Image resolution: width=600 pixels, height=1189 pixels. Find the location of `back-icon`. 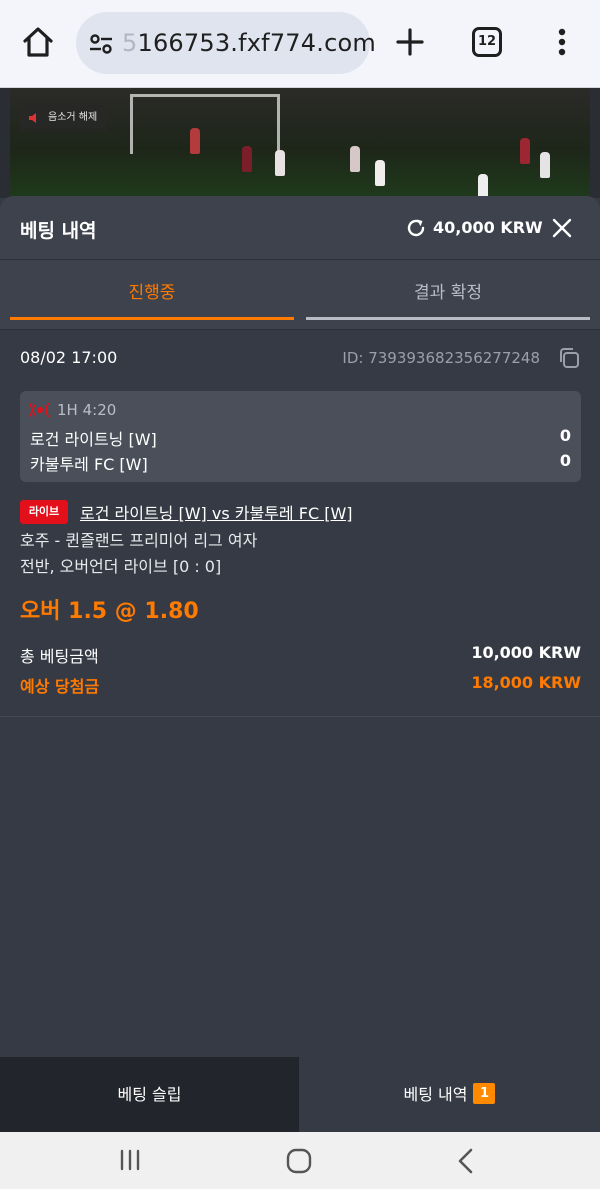

back-icon is located at coordinates (466, 1161).